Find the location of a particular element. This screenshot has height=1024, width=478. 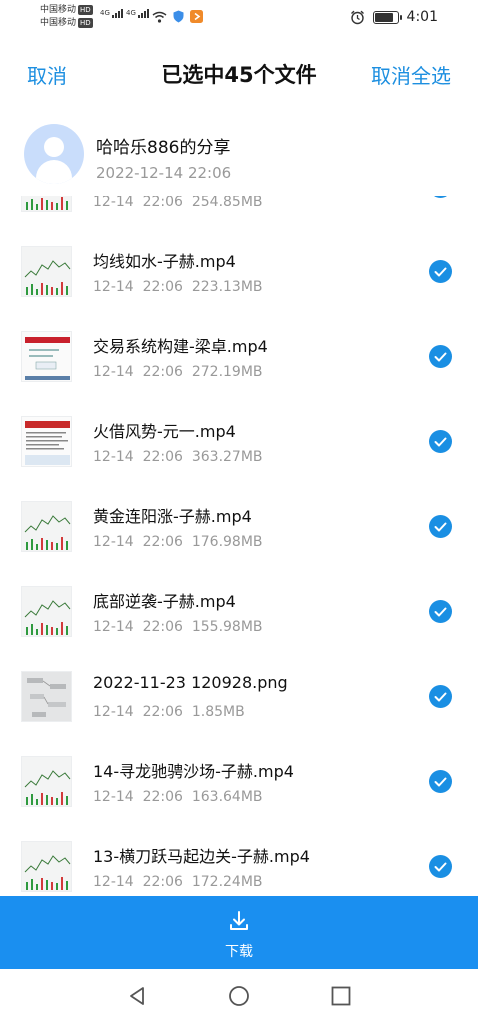

download-icon is located at coordinates (239, 920).